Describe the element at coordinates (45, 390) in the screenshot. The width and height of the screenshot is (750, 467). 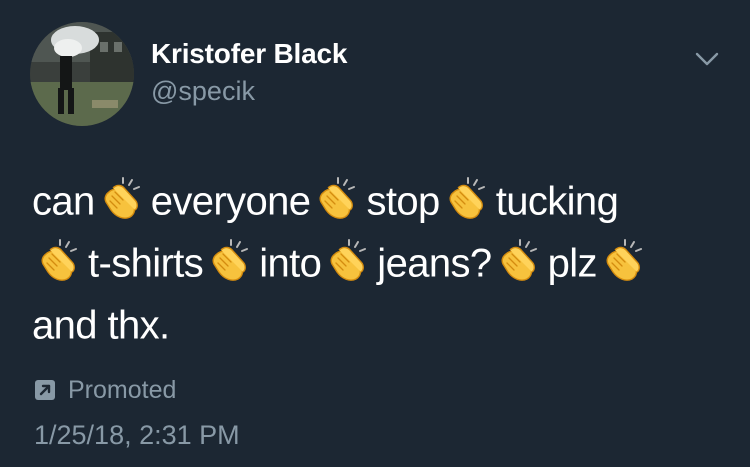
I see `promoted-arrow-icon` at that location.